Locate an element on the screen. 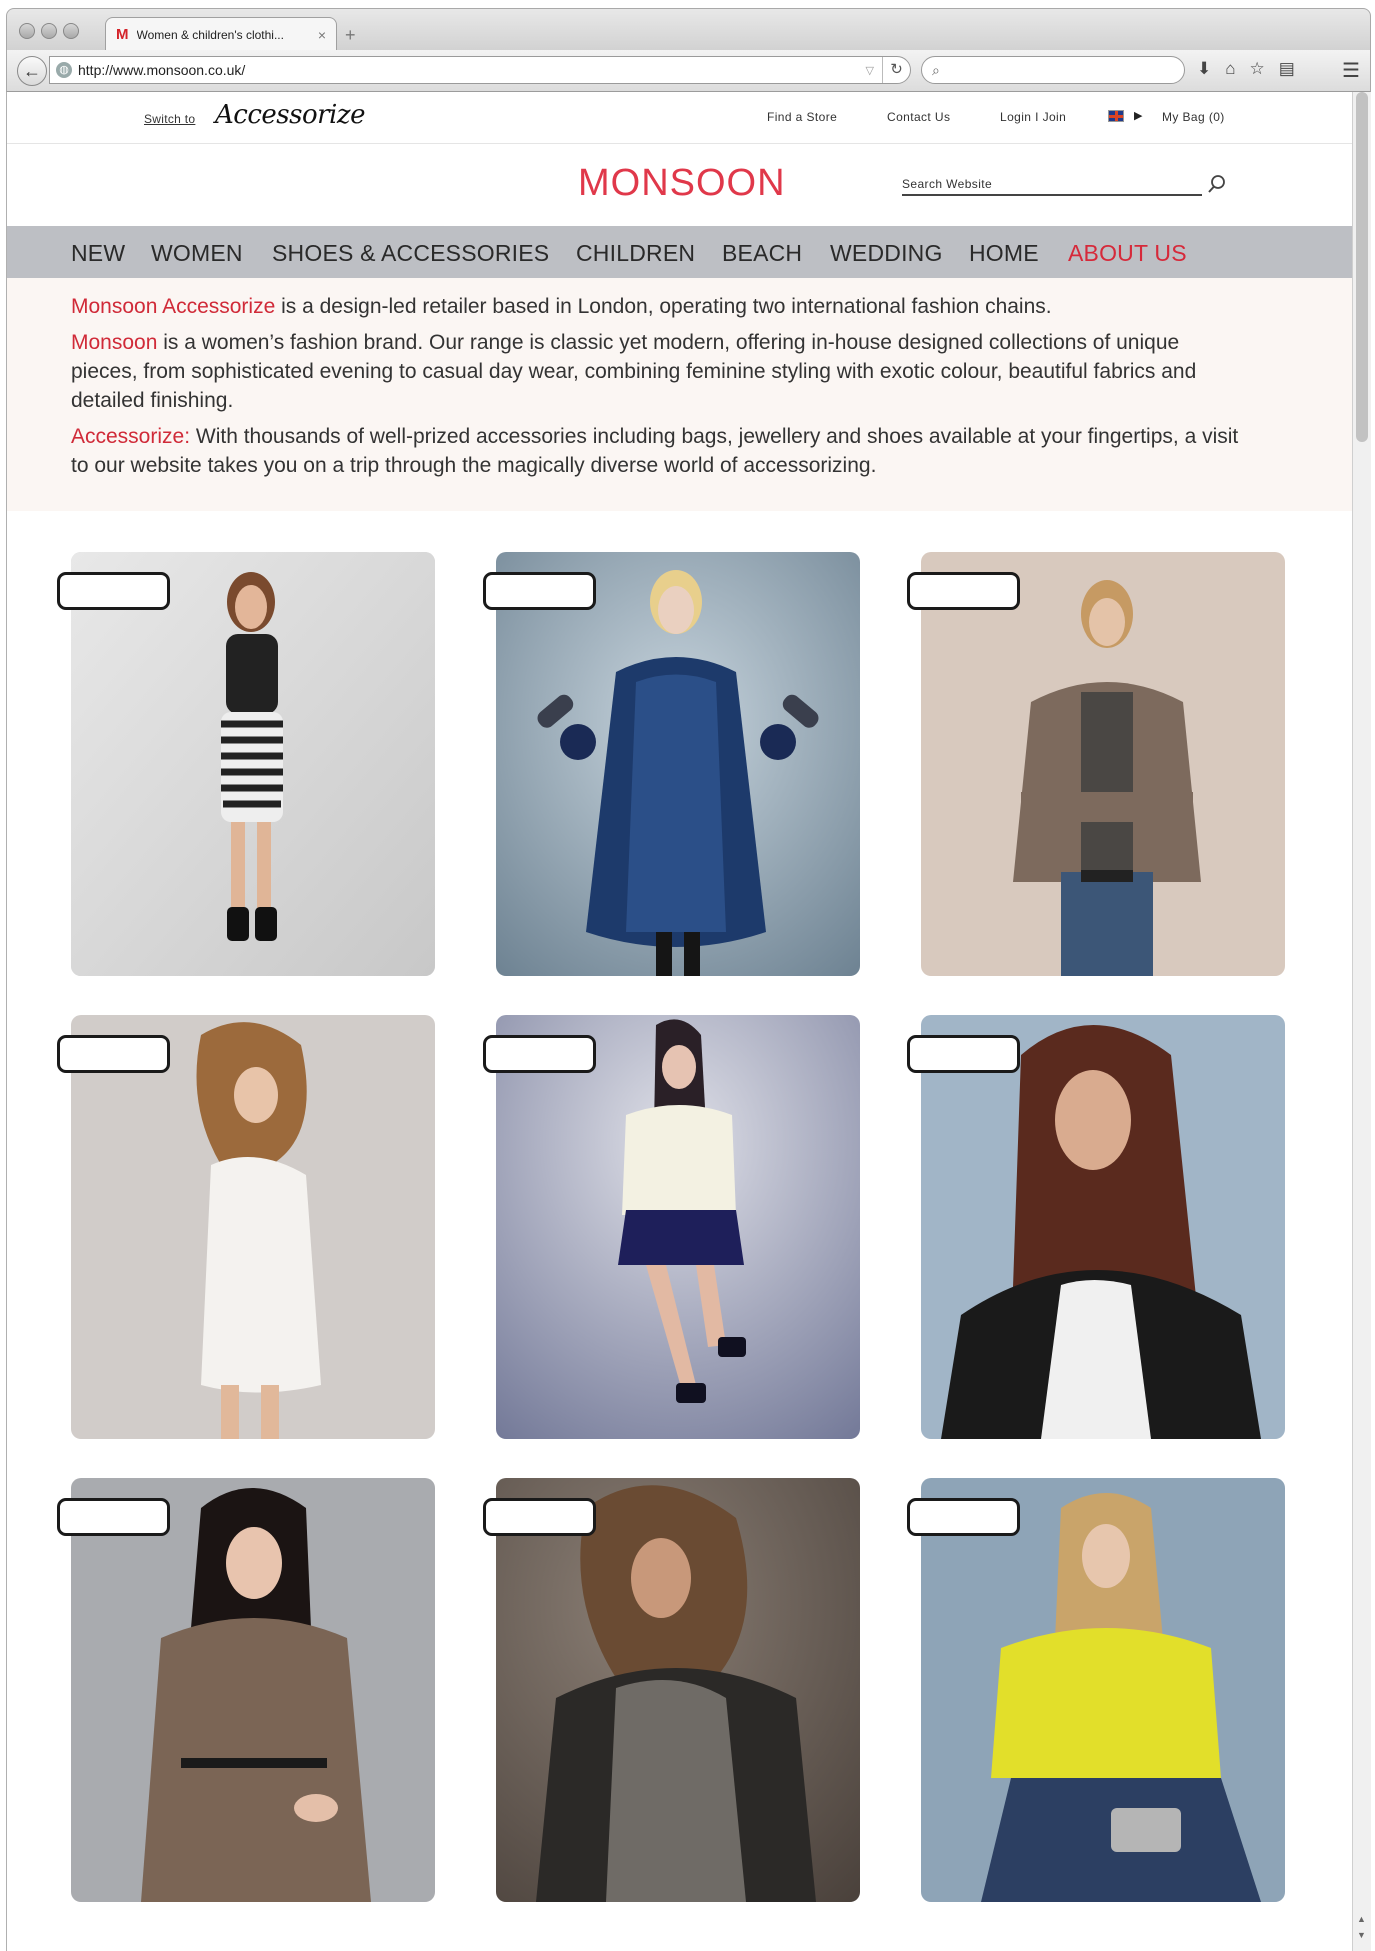 Image resolution: width=1375 pixels, height=1951 pixels. browser-tab: M Women & children's clothi... × is located at coordinates (221, 34).